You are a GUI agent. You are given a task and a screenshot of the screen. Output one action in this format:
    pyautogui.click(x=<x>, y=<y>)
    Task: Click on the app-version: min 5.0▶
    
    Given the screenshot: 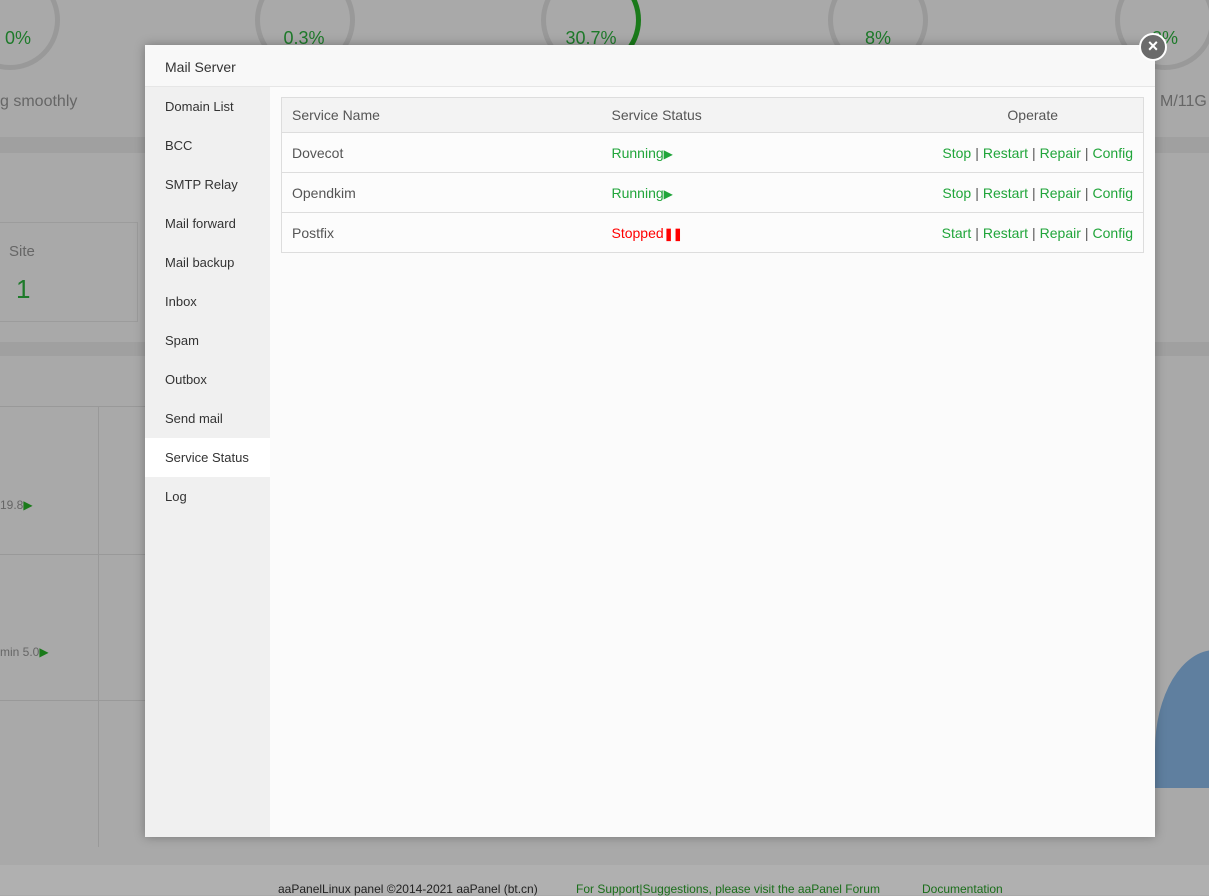 What is the action you would take?
    pyautogui.click(x=24, y=652)
    